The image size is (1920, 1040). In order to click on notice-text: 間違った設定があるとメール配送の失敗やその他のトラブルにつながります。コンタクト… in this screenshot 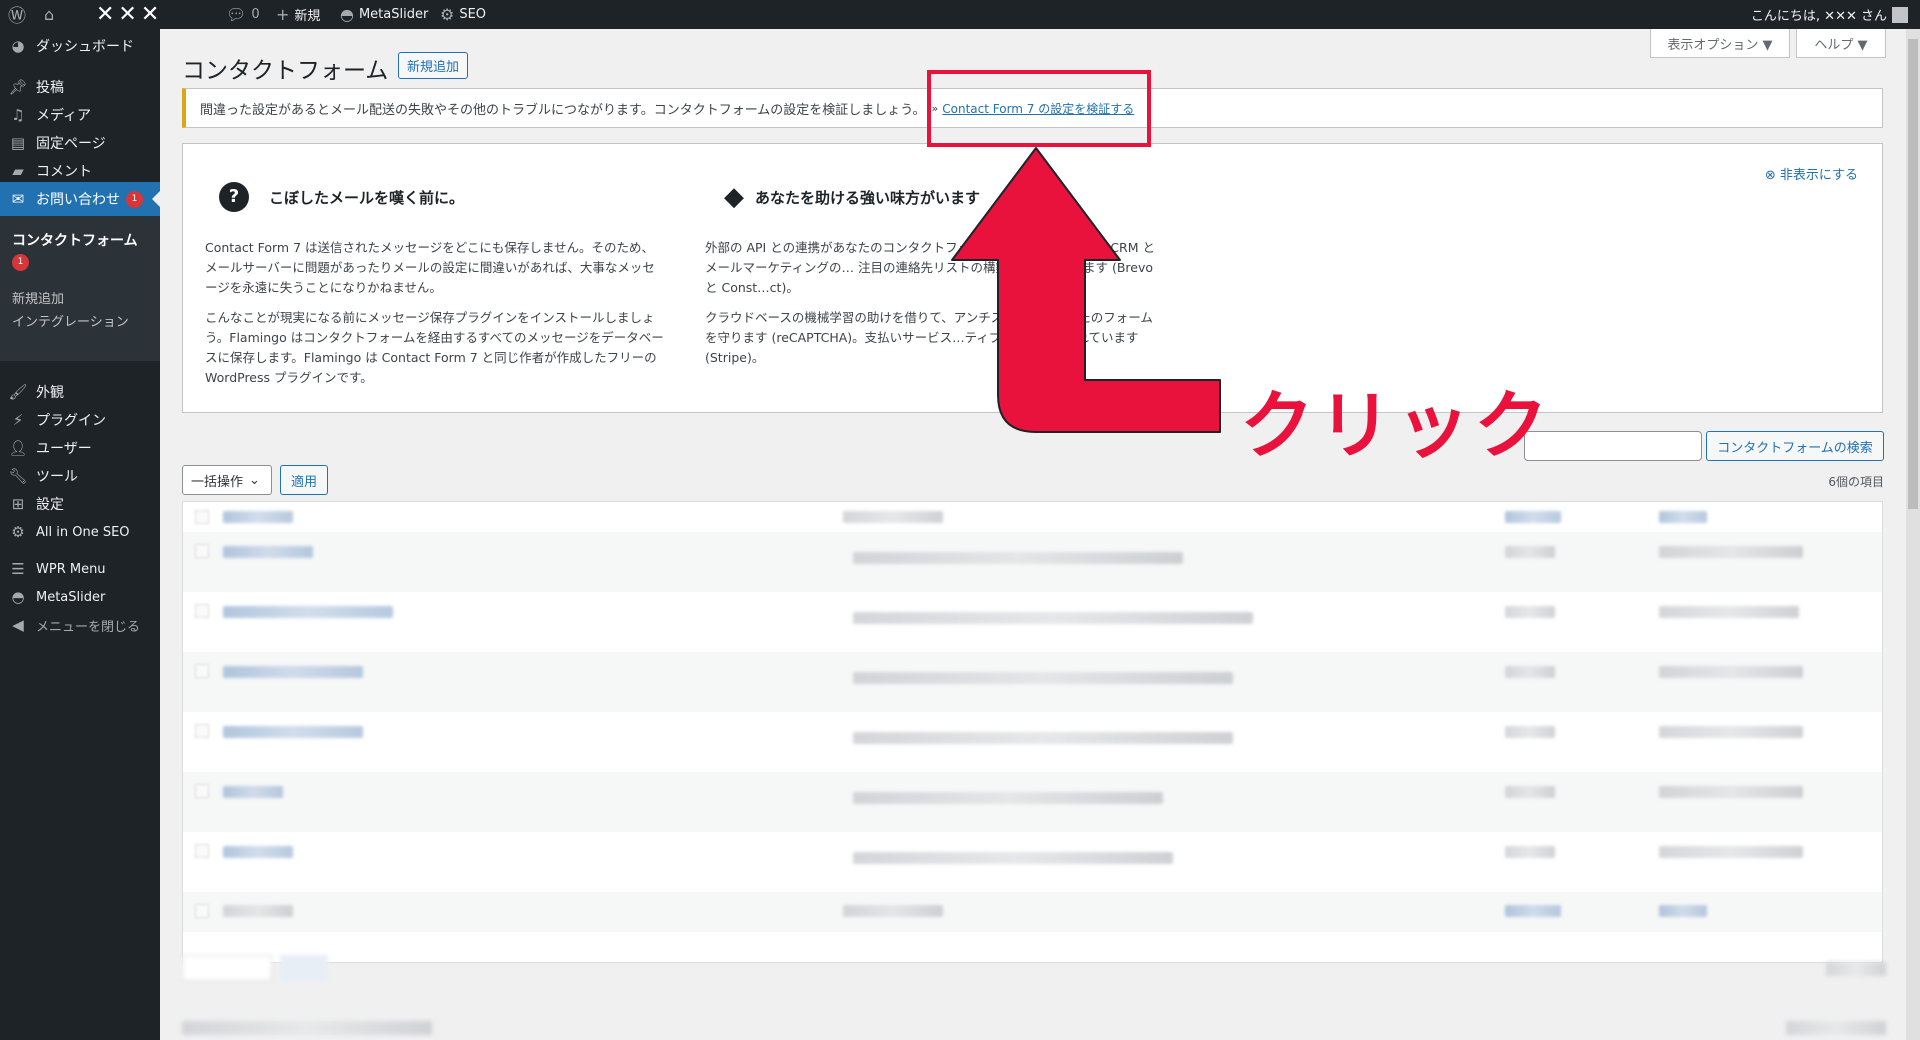, I will do `click(563, 110)`.